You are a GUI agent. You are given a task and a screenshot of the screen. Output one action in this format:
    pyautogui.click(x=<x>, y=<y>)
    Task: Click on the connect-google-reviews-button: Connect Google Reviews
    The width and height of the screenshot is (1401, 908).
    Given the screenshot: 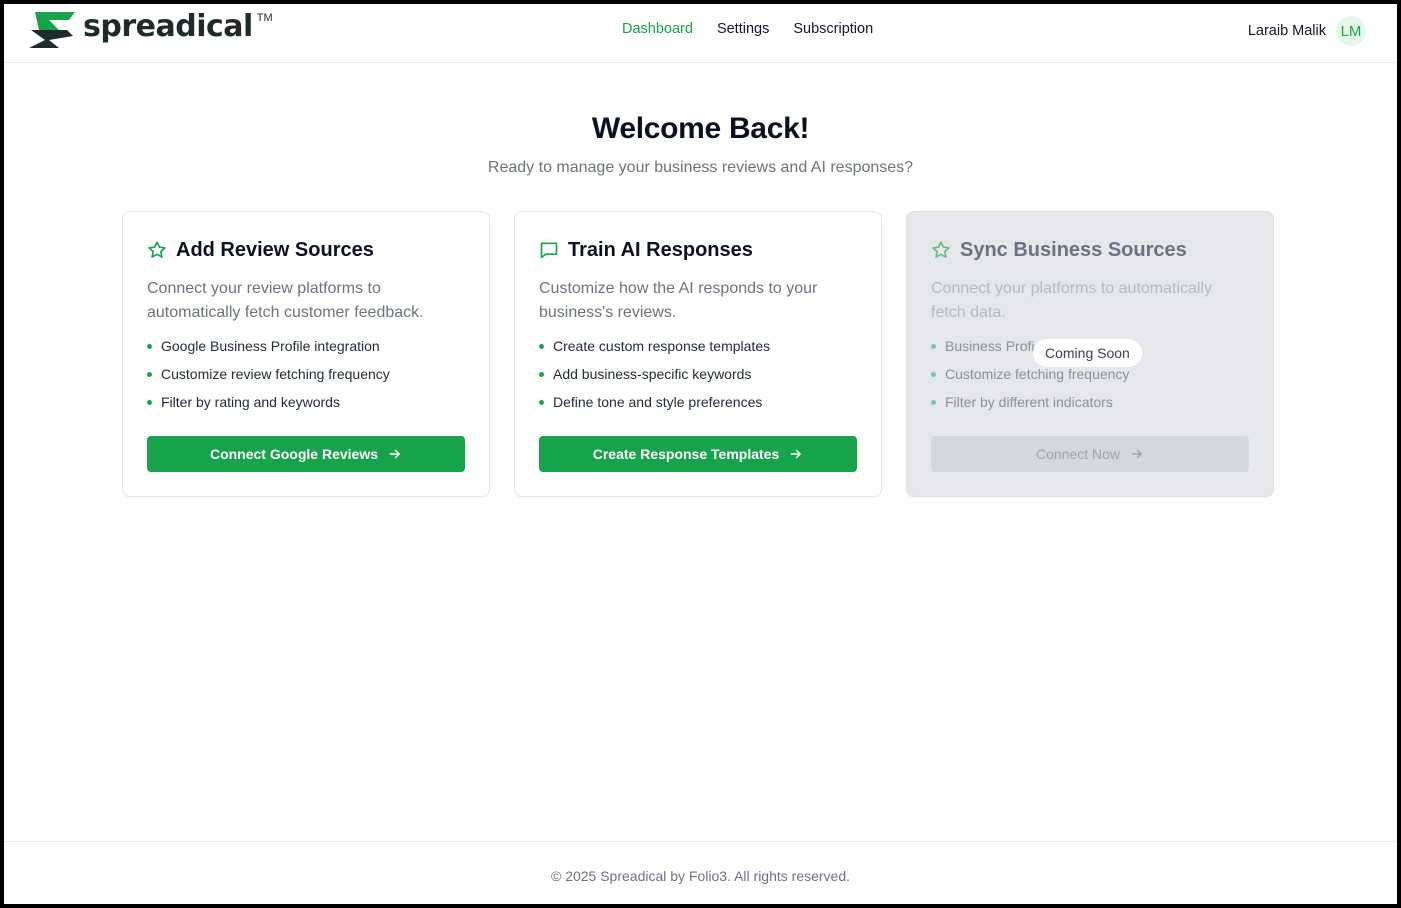 What is the action you would take?
    pyautogui.click(x=306, y=454)
    